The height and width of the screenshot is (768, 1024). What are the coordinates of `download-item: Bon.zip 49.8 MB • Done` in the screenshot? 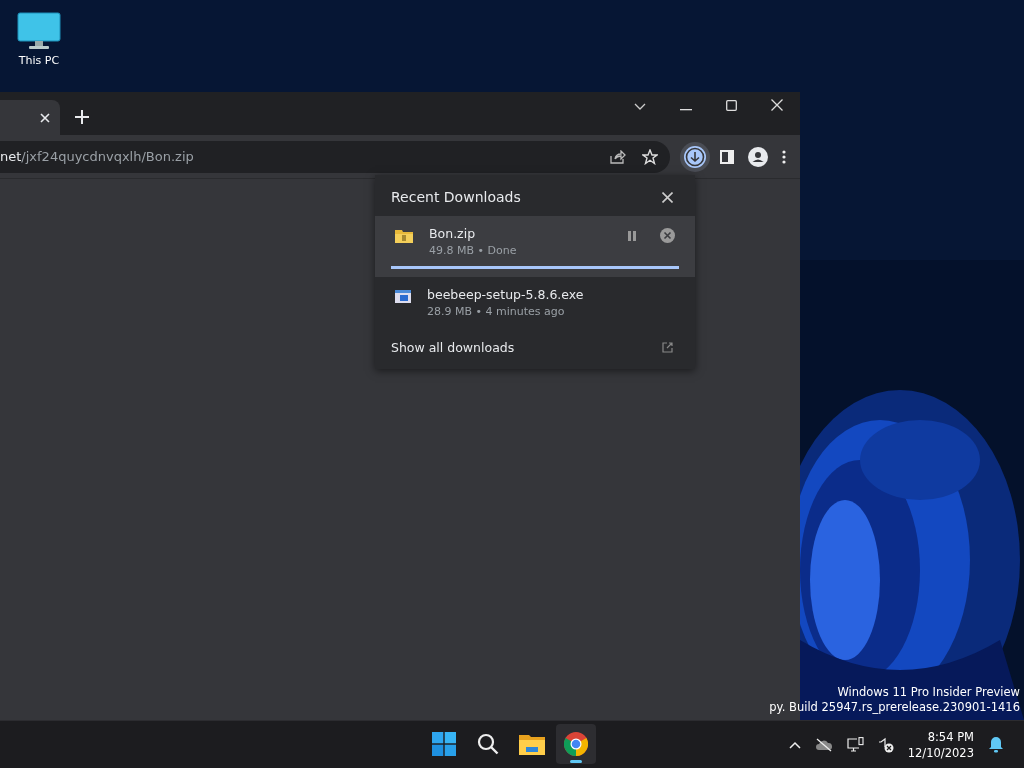 It's located at (535, 246).